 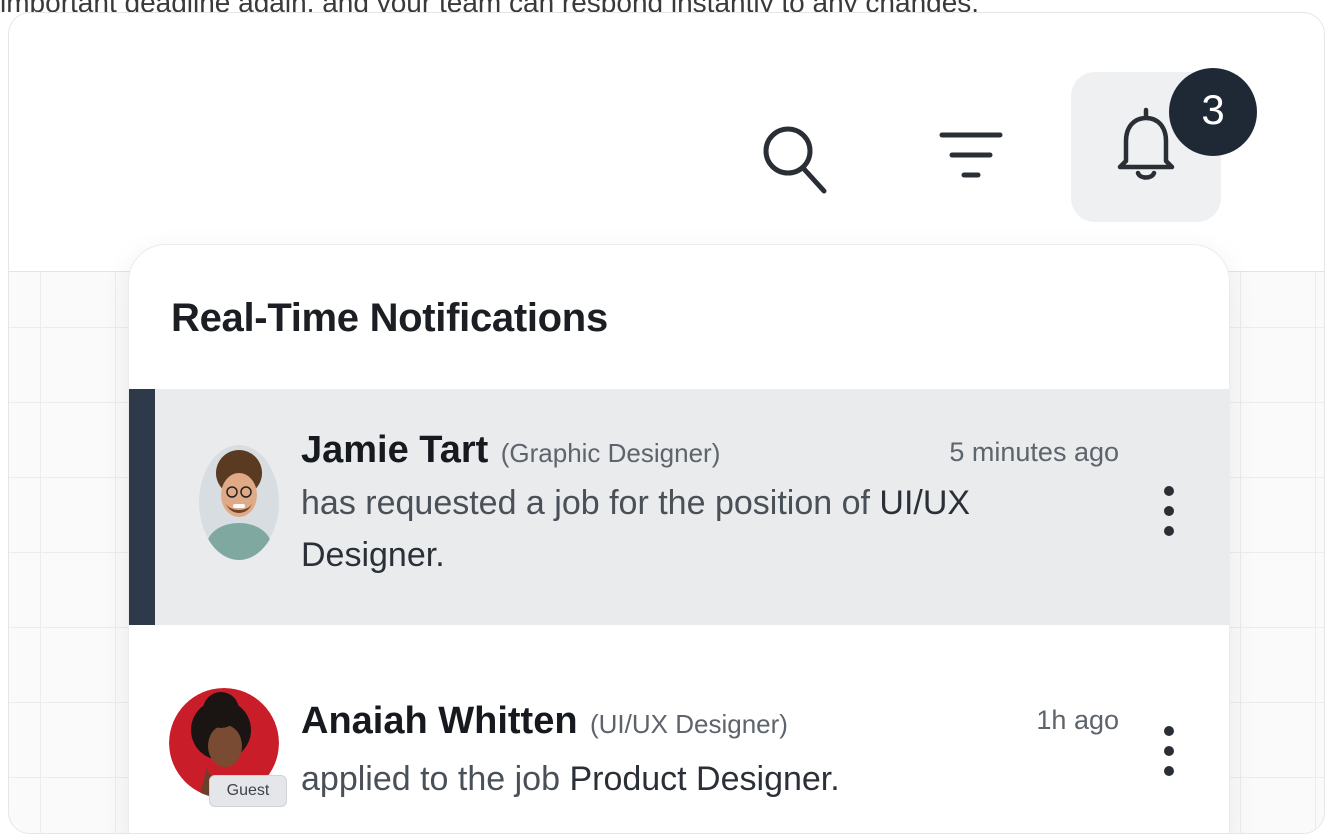 I want to click on name-line: Anaiah Whitten (UI/UX Designer), so click(x=544, y=721).